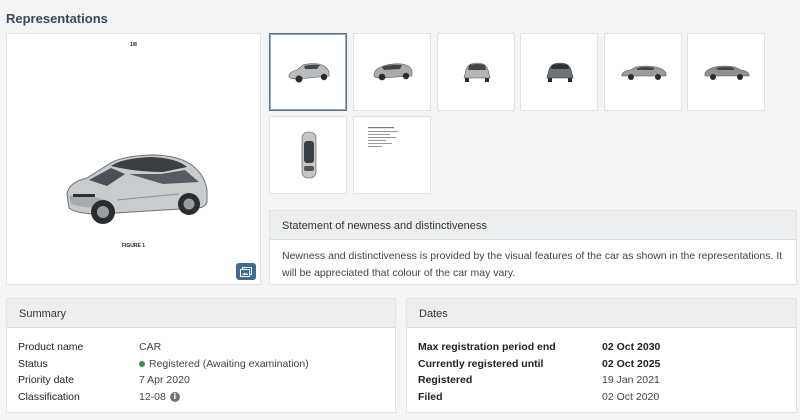 This screenshot has height=420, width=800. I want to click on thumbnail-text-document, so click(392, 155).